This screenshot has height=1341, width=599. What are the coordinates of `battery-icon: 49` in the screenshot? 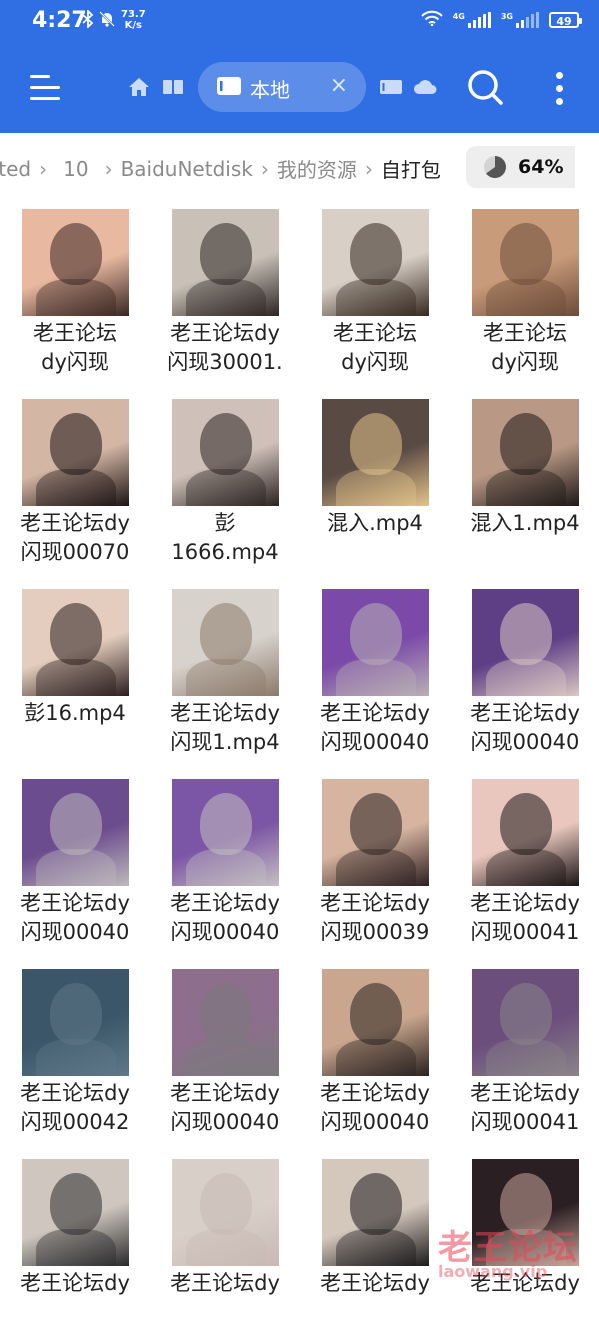 It's located at (565, 19).